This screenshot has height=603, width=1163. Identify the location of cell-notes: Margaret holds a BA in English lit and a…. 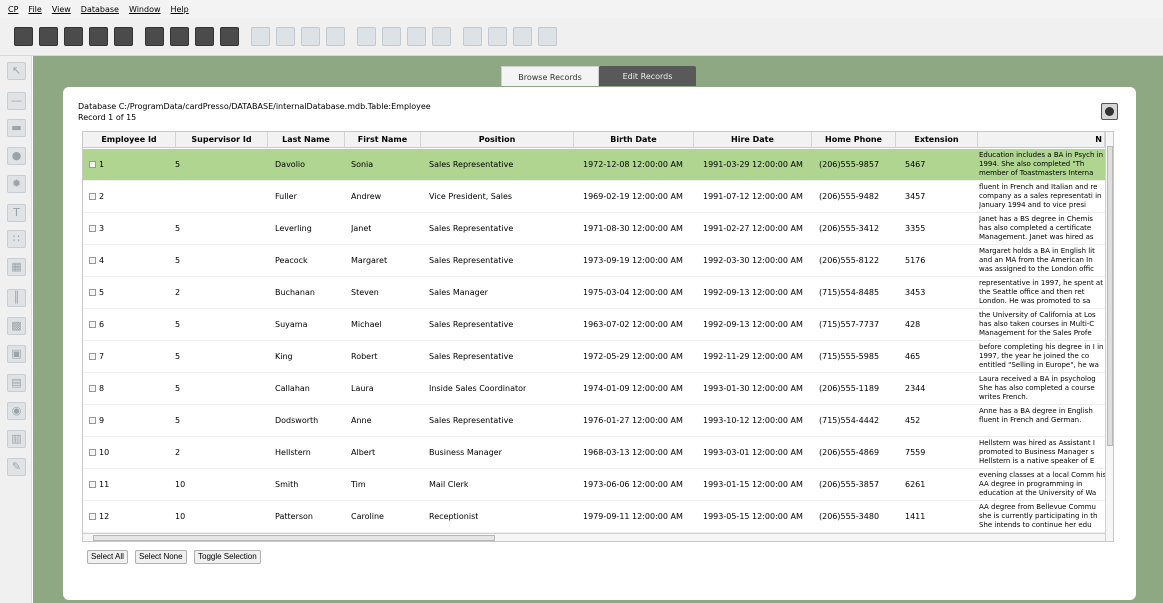
(1043, 262).